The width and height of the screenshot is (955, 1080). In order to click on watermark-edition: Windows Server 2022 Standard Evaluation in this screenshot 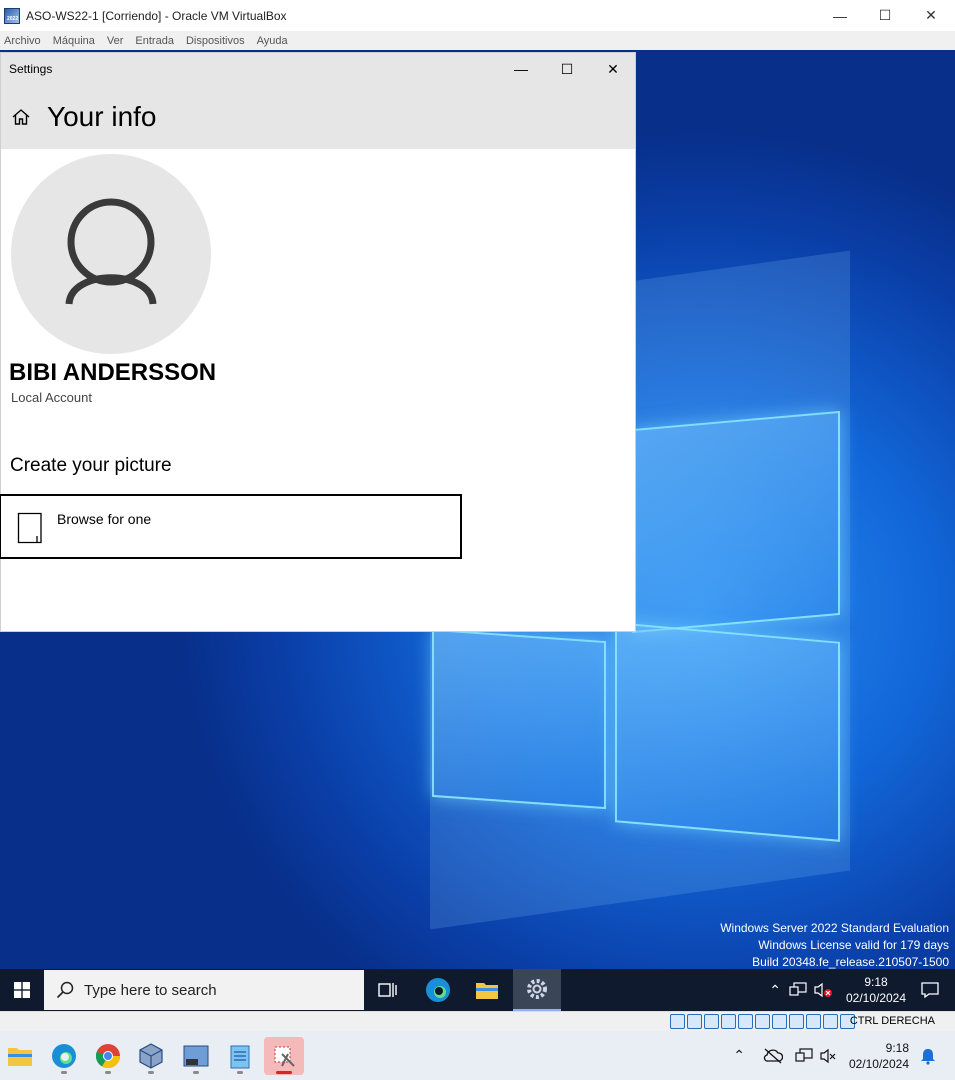, I will do `click(834, 928)`.